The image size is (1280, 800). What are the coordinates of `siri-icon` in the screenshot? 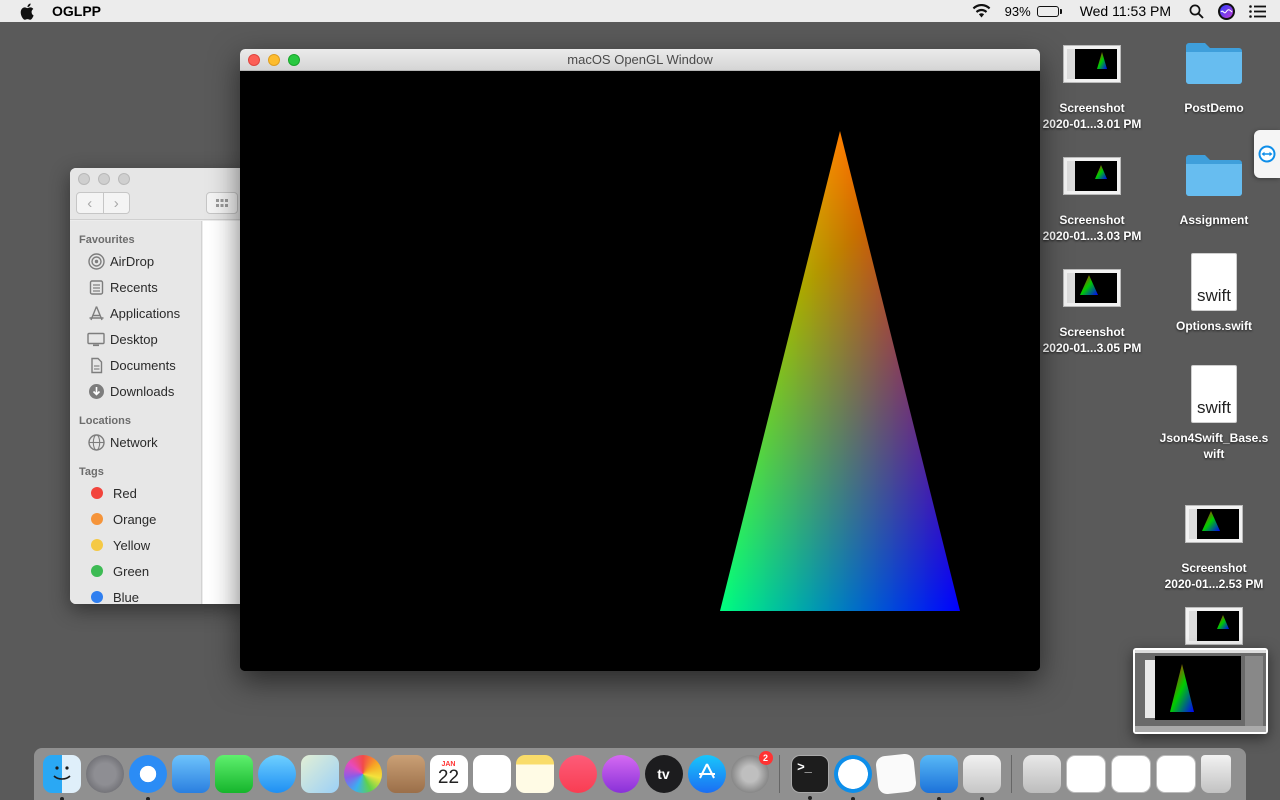 It's located at (1226, 11).